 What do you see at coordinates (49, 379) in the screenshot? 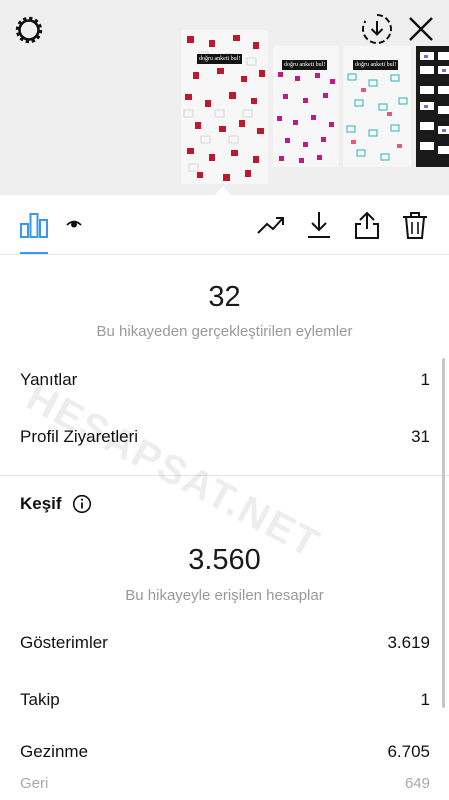
I see `stat-label: Yanıtlar` at bounding box center [49, 379].